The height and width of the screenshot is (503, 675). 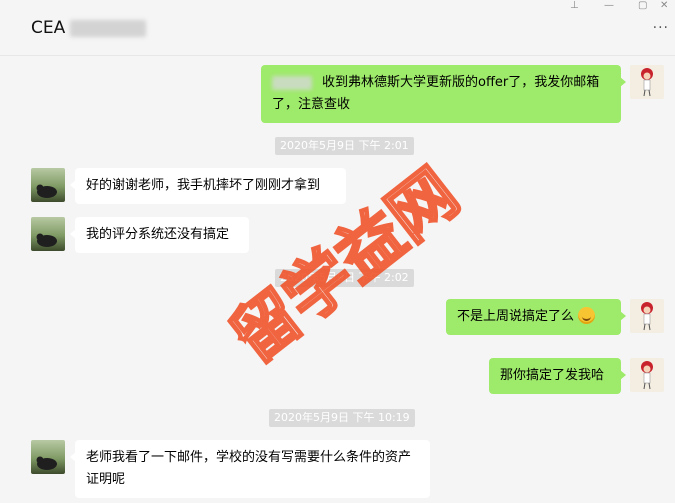 I want to click on received-message: 老师我看了一下邮件，学校的没有写需要什么条件的资产证明呢, so click(x=250, y=469).